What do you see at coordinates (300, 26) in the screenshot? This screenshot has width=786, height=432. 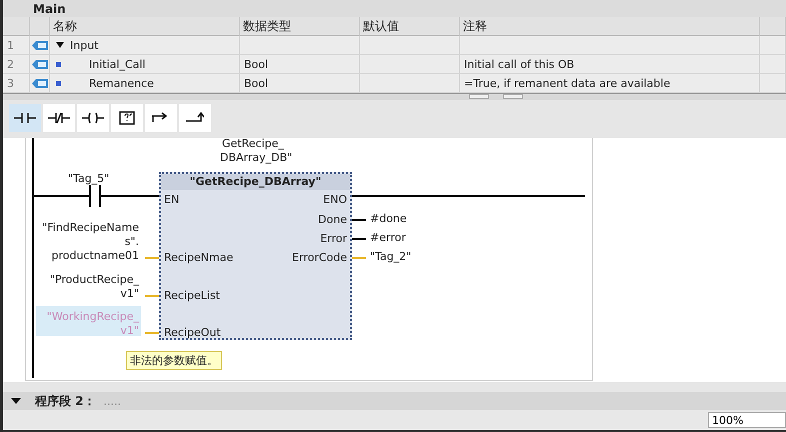 I see `header-cell: 数据类型` at bounding box center [300, 26].